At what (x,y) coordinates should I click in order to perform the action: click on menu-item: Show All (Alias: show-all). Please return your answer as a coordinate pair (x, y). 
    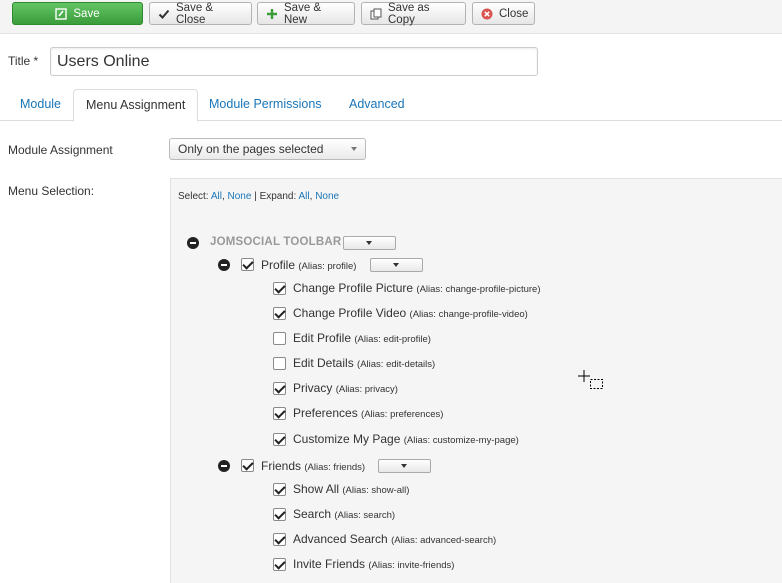
    Looking at the image, I should click on (351, 489).